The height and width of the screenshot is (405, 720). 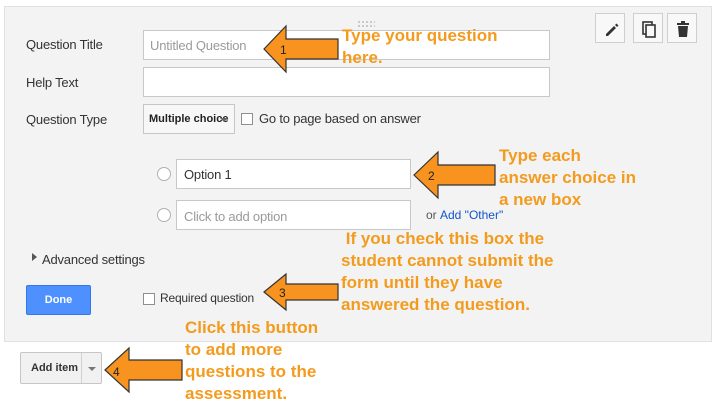 I want to click on question-title-label: Question Title, so click(x=64, y=44).